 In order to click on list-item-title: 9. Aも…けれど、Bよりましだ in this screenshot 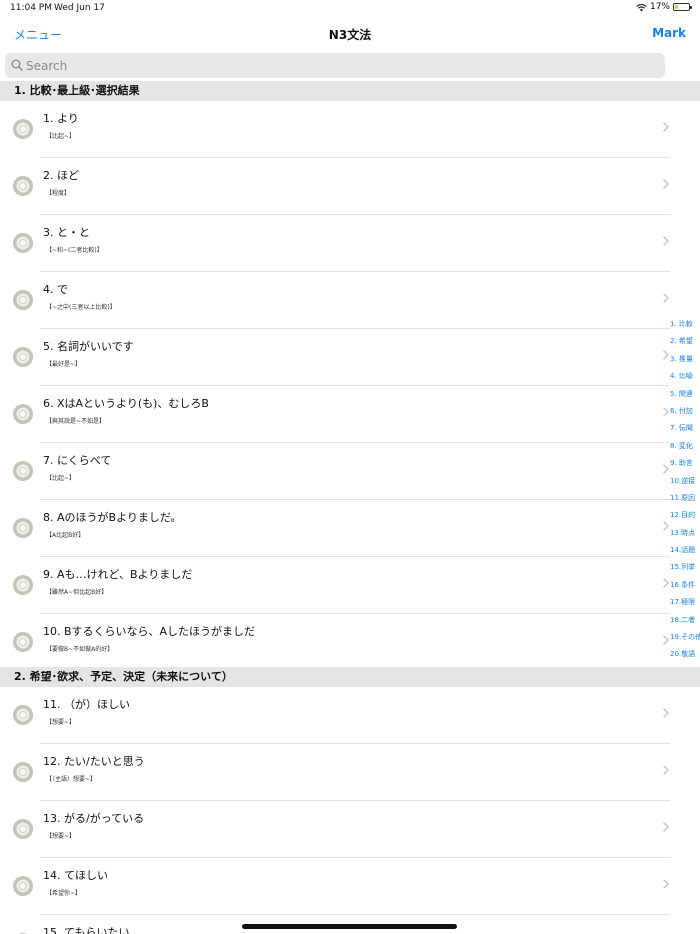, I will do `click(118, 574)`.